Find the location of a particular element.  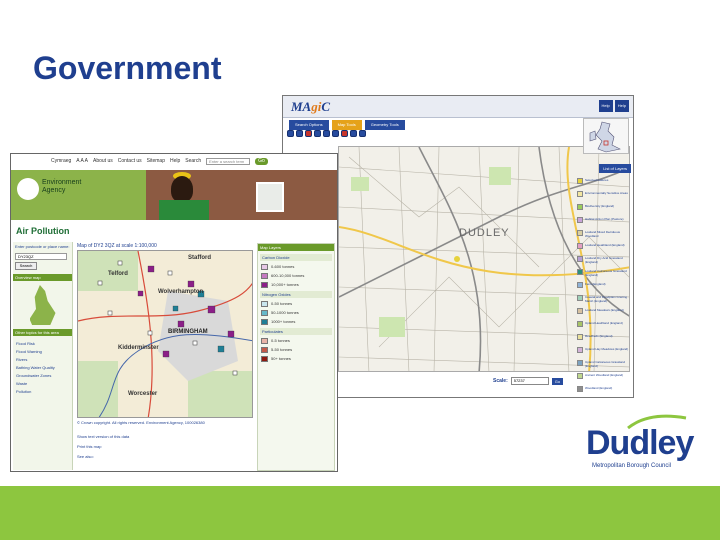

legend-item: Lowland Meadows (England) is located at coordinates (604, 313).